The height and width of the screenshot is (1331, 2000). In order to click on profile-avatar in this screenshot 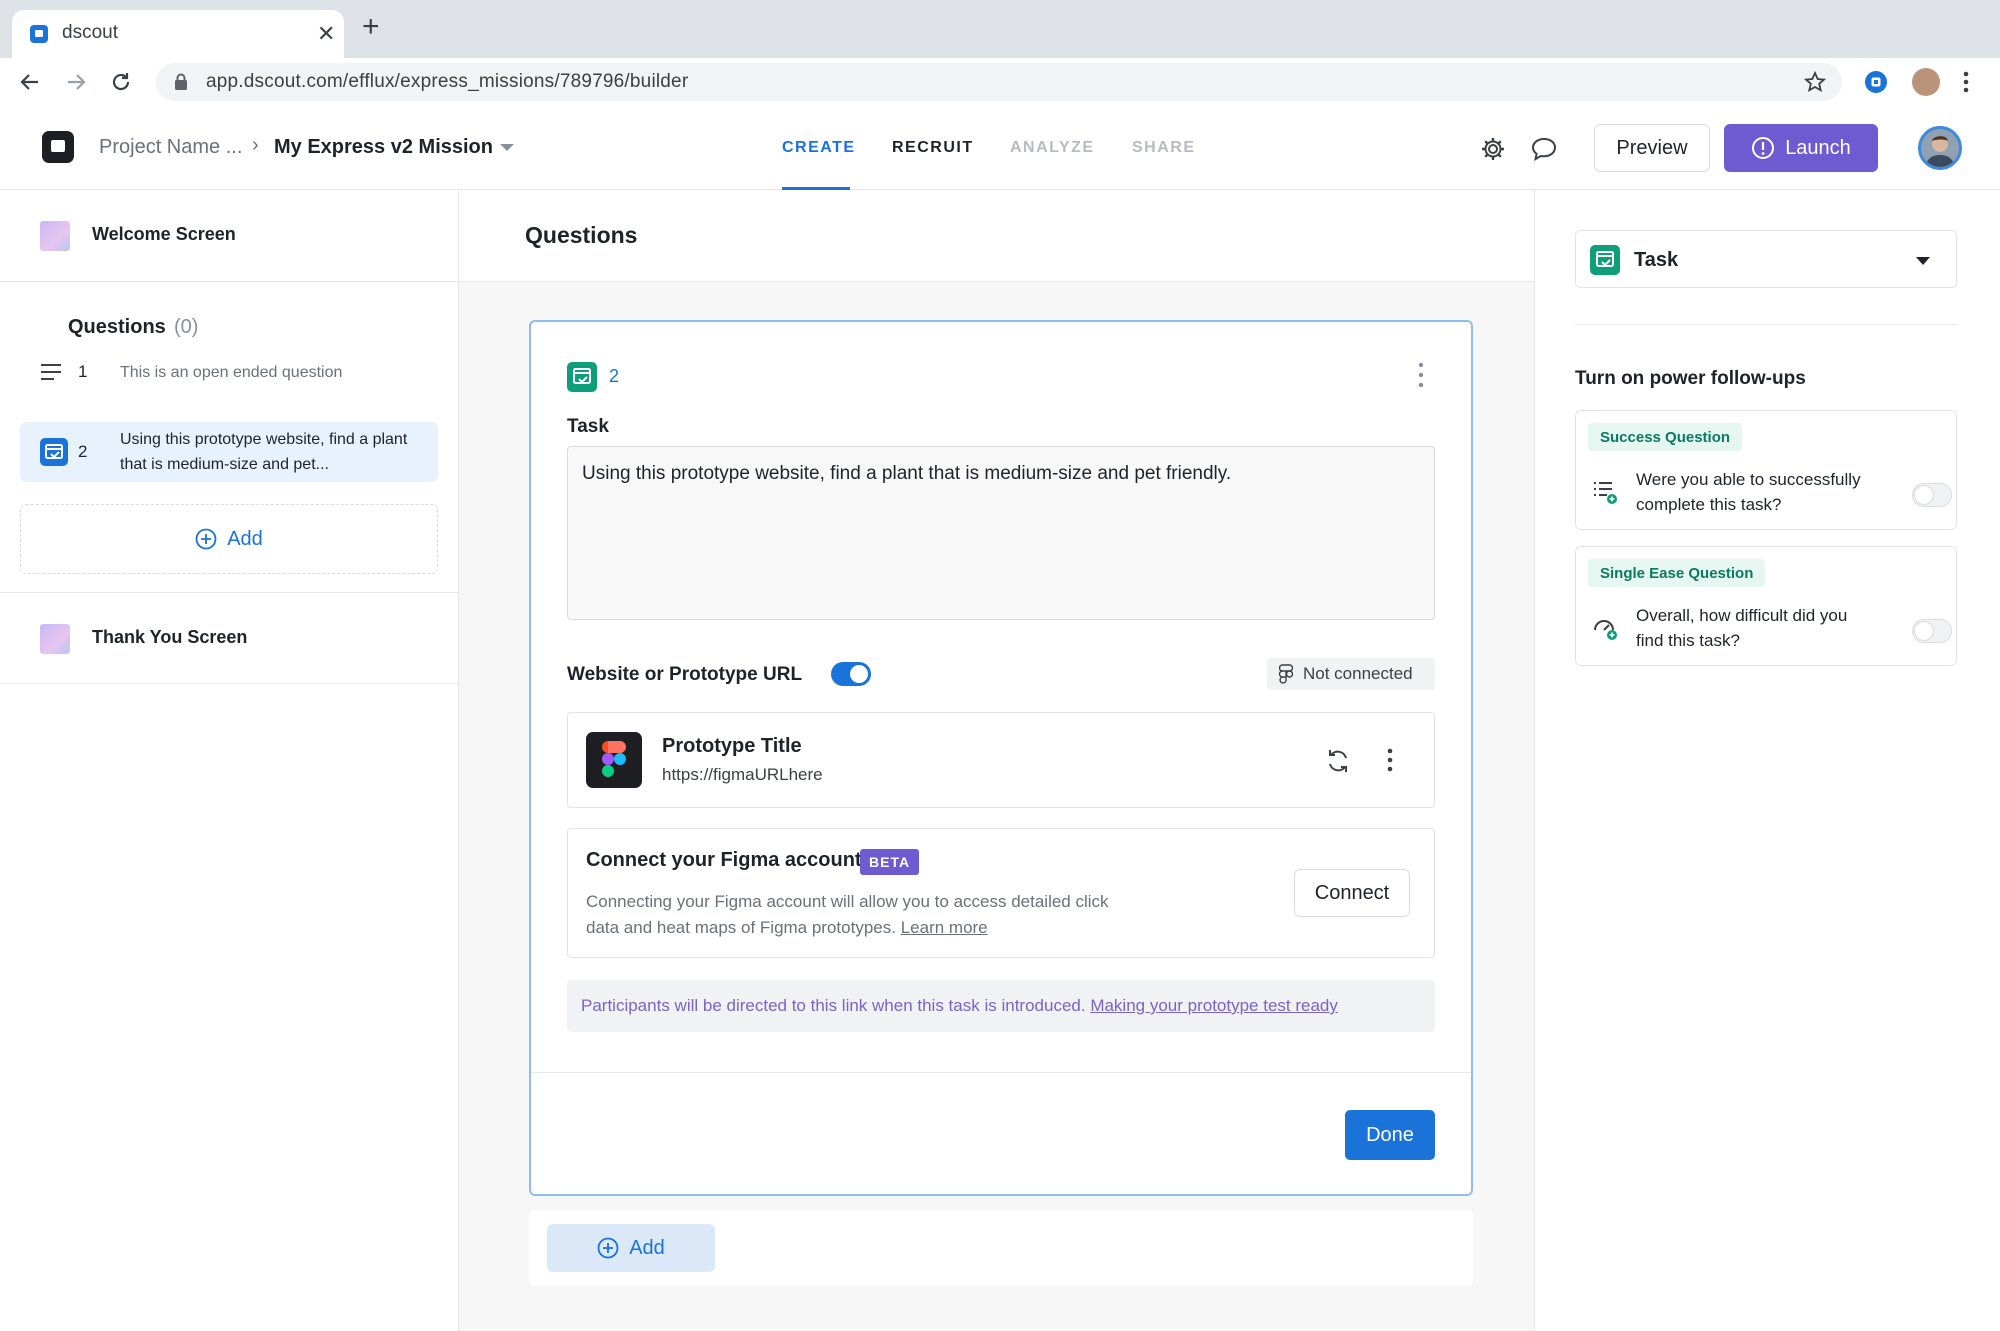, I will do `click(1926, 82)`.